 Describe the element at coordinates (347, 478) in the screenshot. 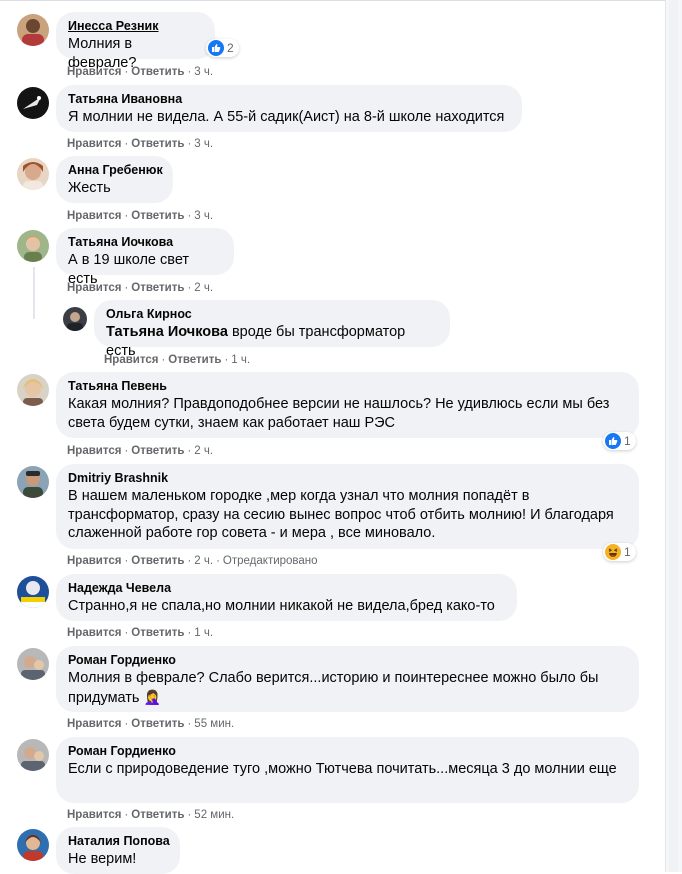

I see `comment-author: Dmitriy Brashnik` at that location.